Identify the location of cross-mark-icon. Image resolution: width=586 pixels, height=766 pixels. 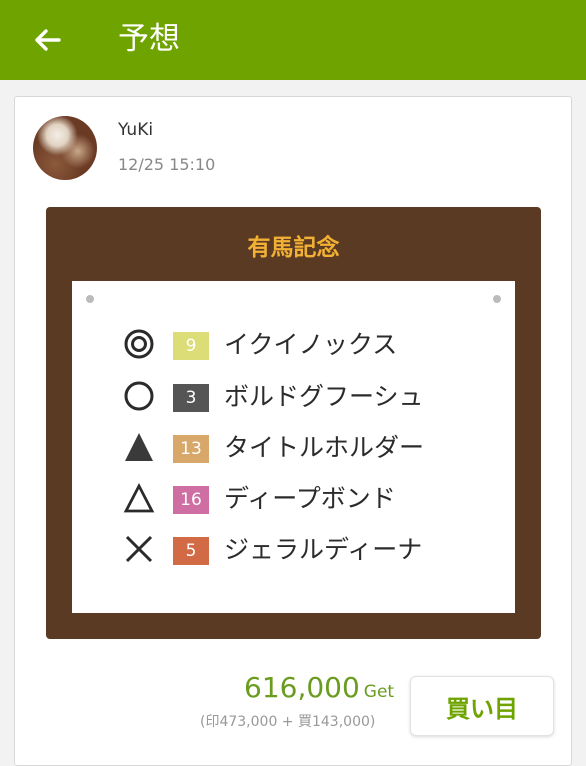
(139, 549).